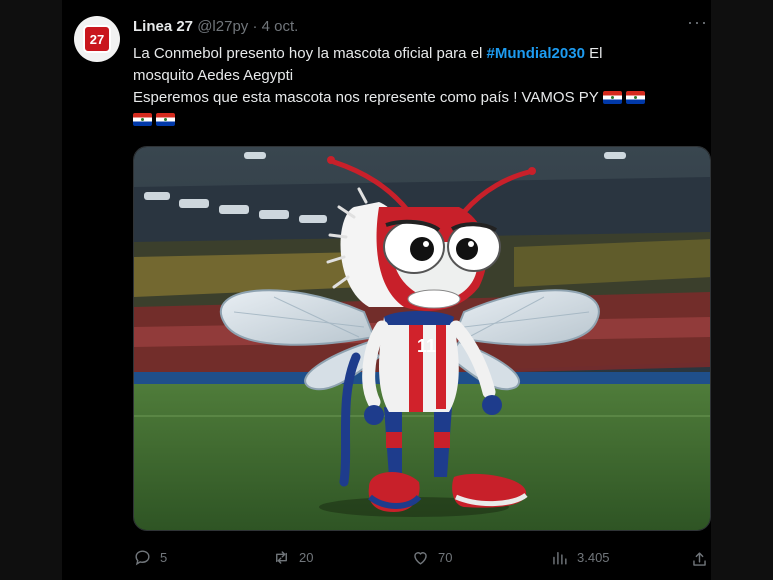 Image resolution: width=773 pixels, height=580 pixels. Describe the element at coordinates (536, 53) in the screenshot. I see `hashtag-link: #Mundial2030` at that location.